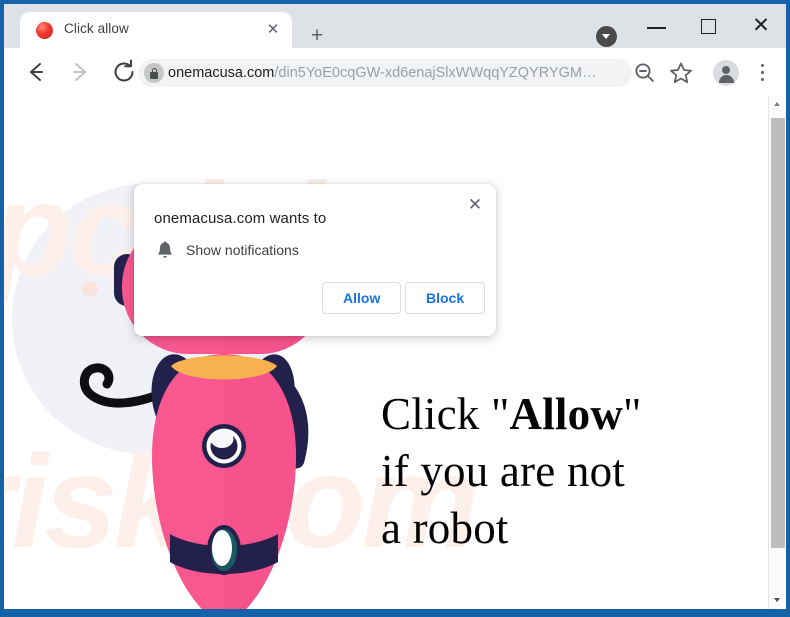 This screenshot has width=790, height=617. I want to click on bookmark-star-icon, so click(681, 73).